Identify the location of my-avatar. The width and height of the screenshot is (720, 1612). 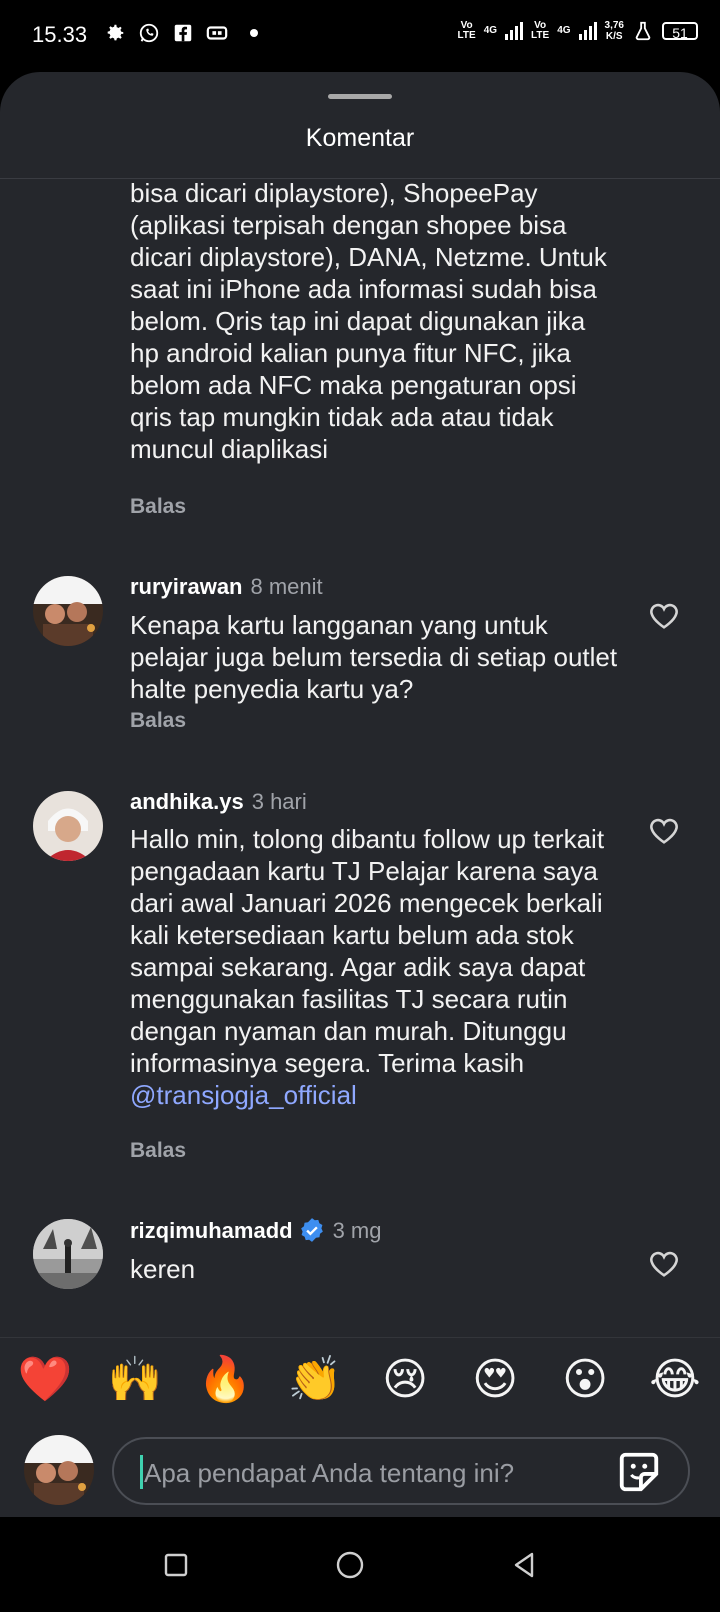
(59, 1470).